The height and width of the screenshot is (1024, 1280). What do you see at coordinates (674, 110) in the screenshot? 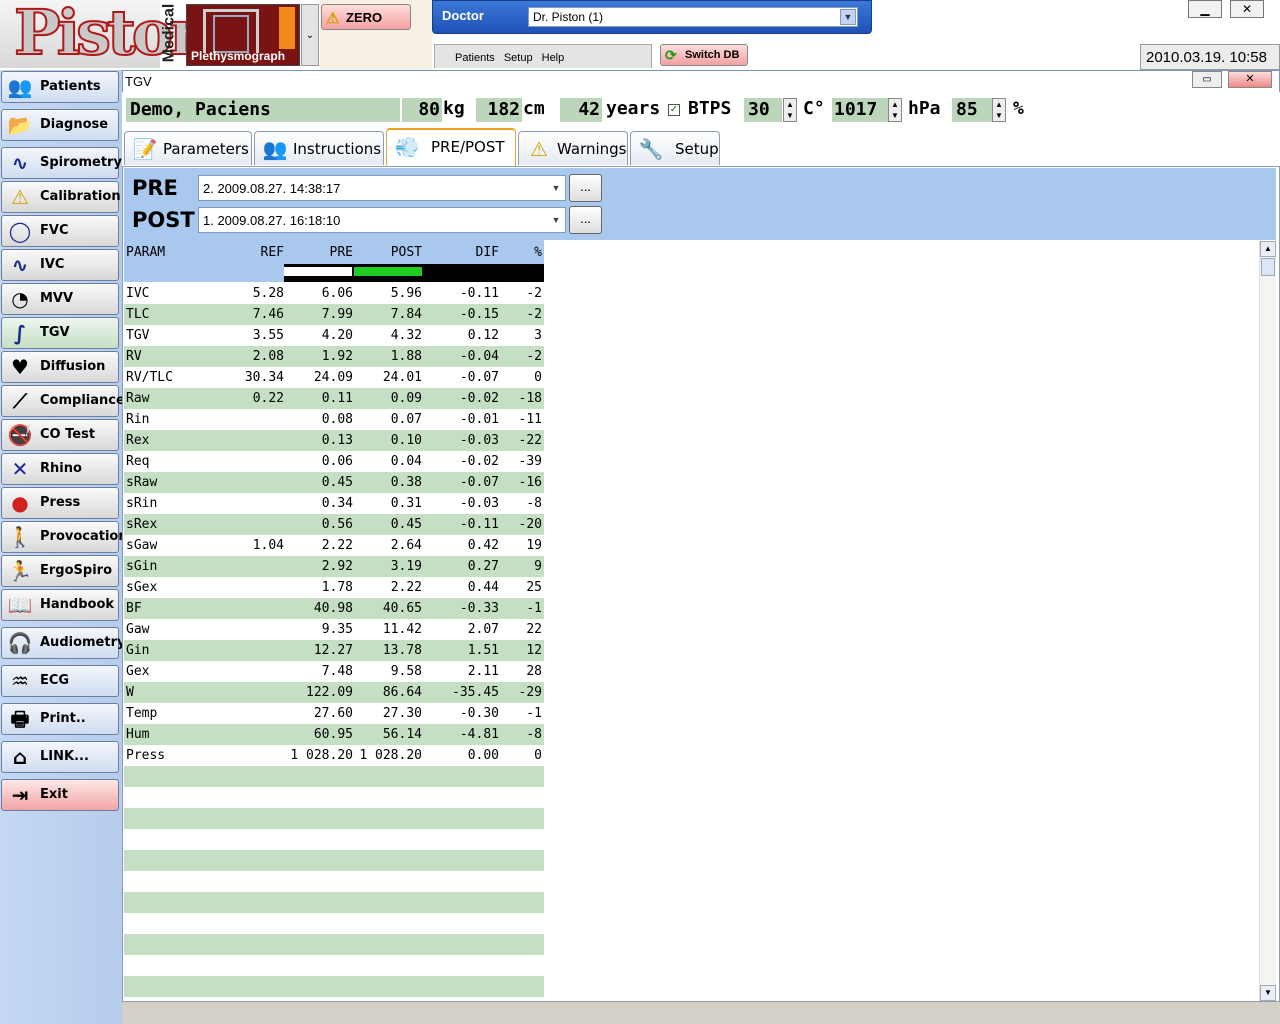
I see `btps-checkbox: ✓` at bounding box center [674, 110].